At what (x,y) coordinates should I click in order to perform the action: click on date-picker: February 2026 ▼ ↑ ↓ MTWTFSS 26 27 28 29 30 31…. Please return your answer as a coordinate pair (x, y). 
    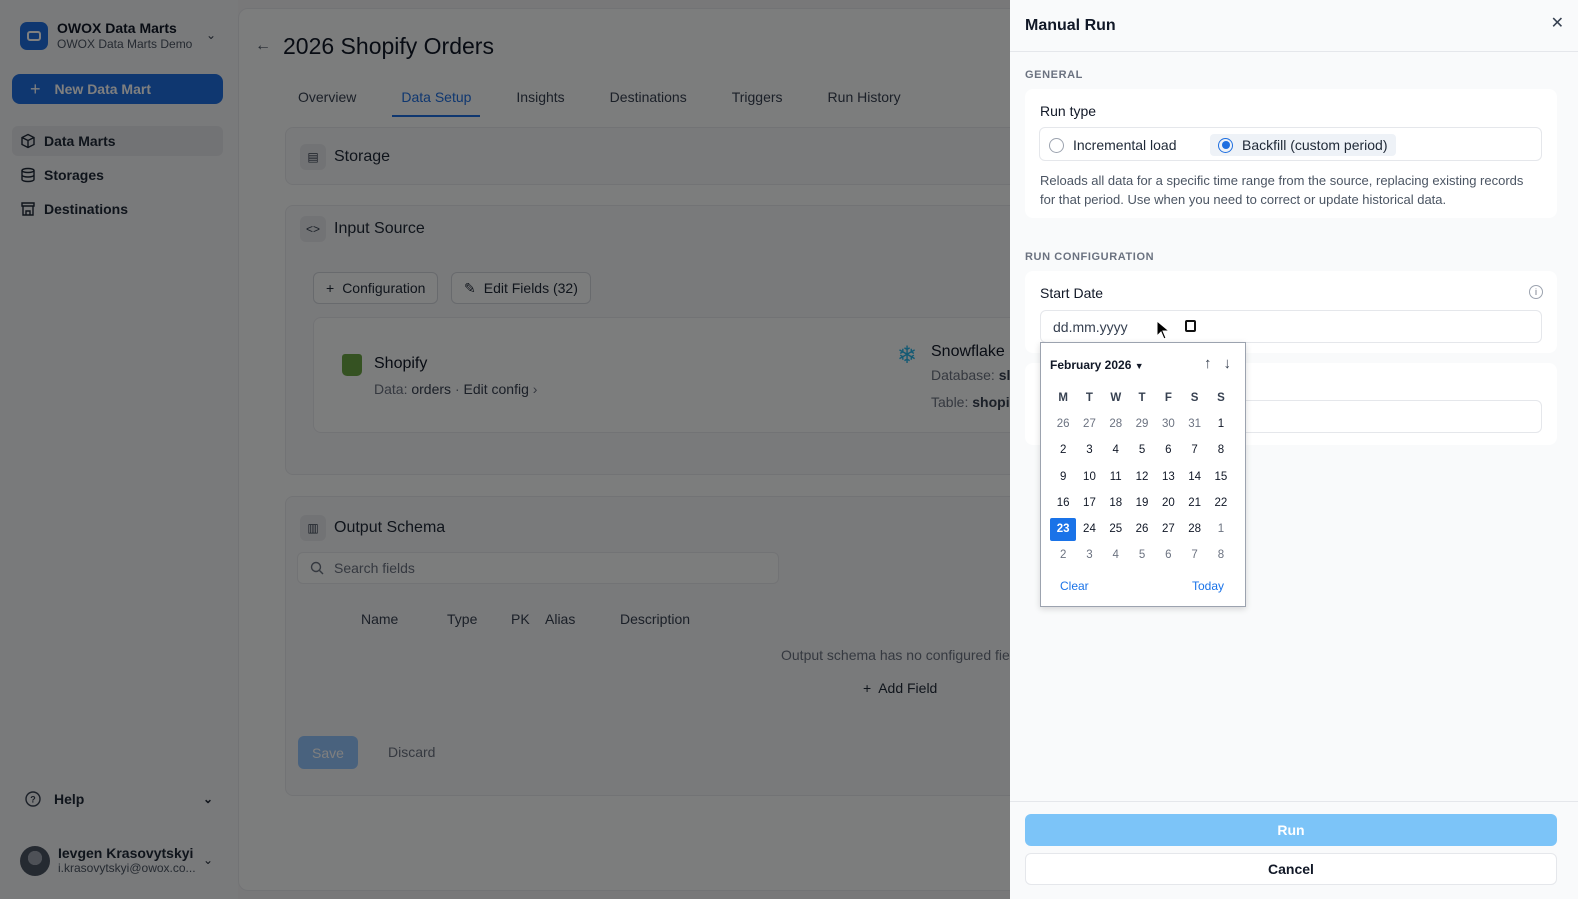
    Looking at the image, I should click on (1143, 474).